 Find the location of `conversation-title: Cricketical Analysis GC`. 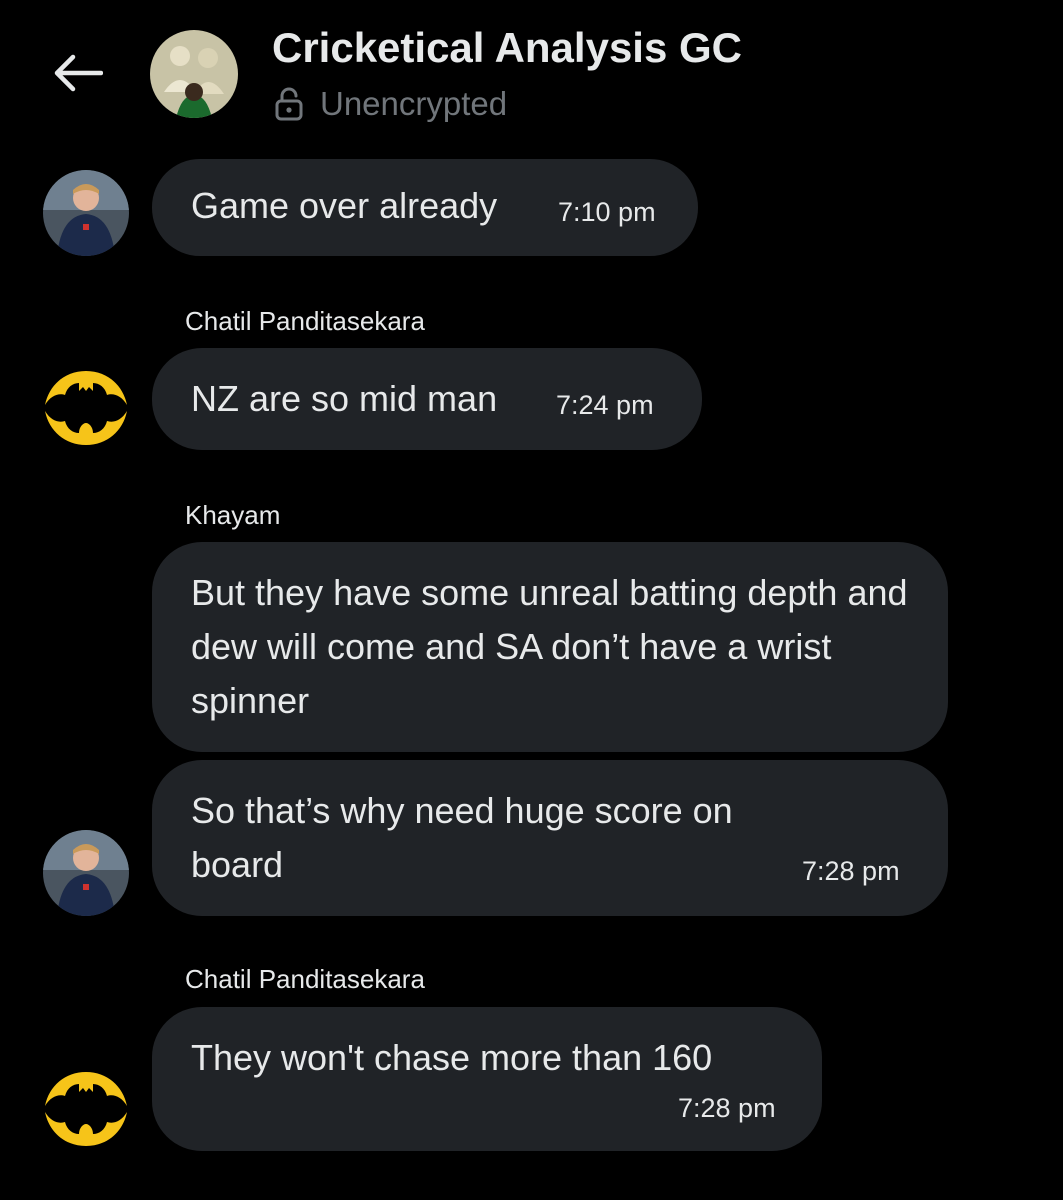

conversation-title: Cricketical Analysis GC is located at coordinates (507, 47).